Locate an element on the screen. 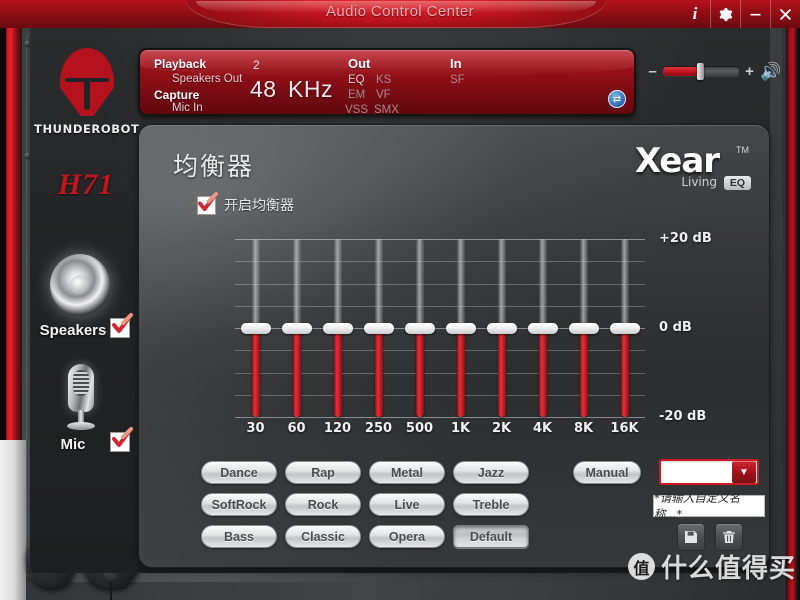 This screenshot has width=800, height=600. eq-slider-4K is located at coordinates (542, 328).